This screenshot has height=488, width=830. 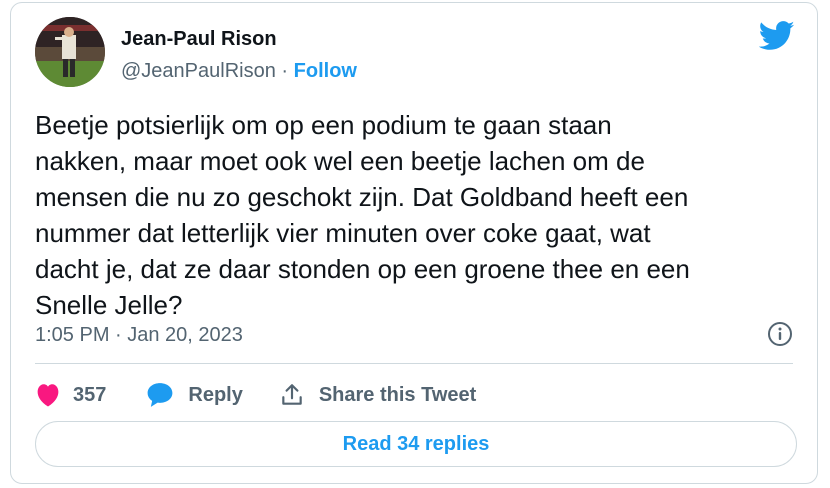 I want to click on avatar, so click(x=70, y=52).